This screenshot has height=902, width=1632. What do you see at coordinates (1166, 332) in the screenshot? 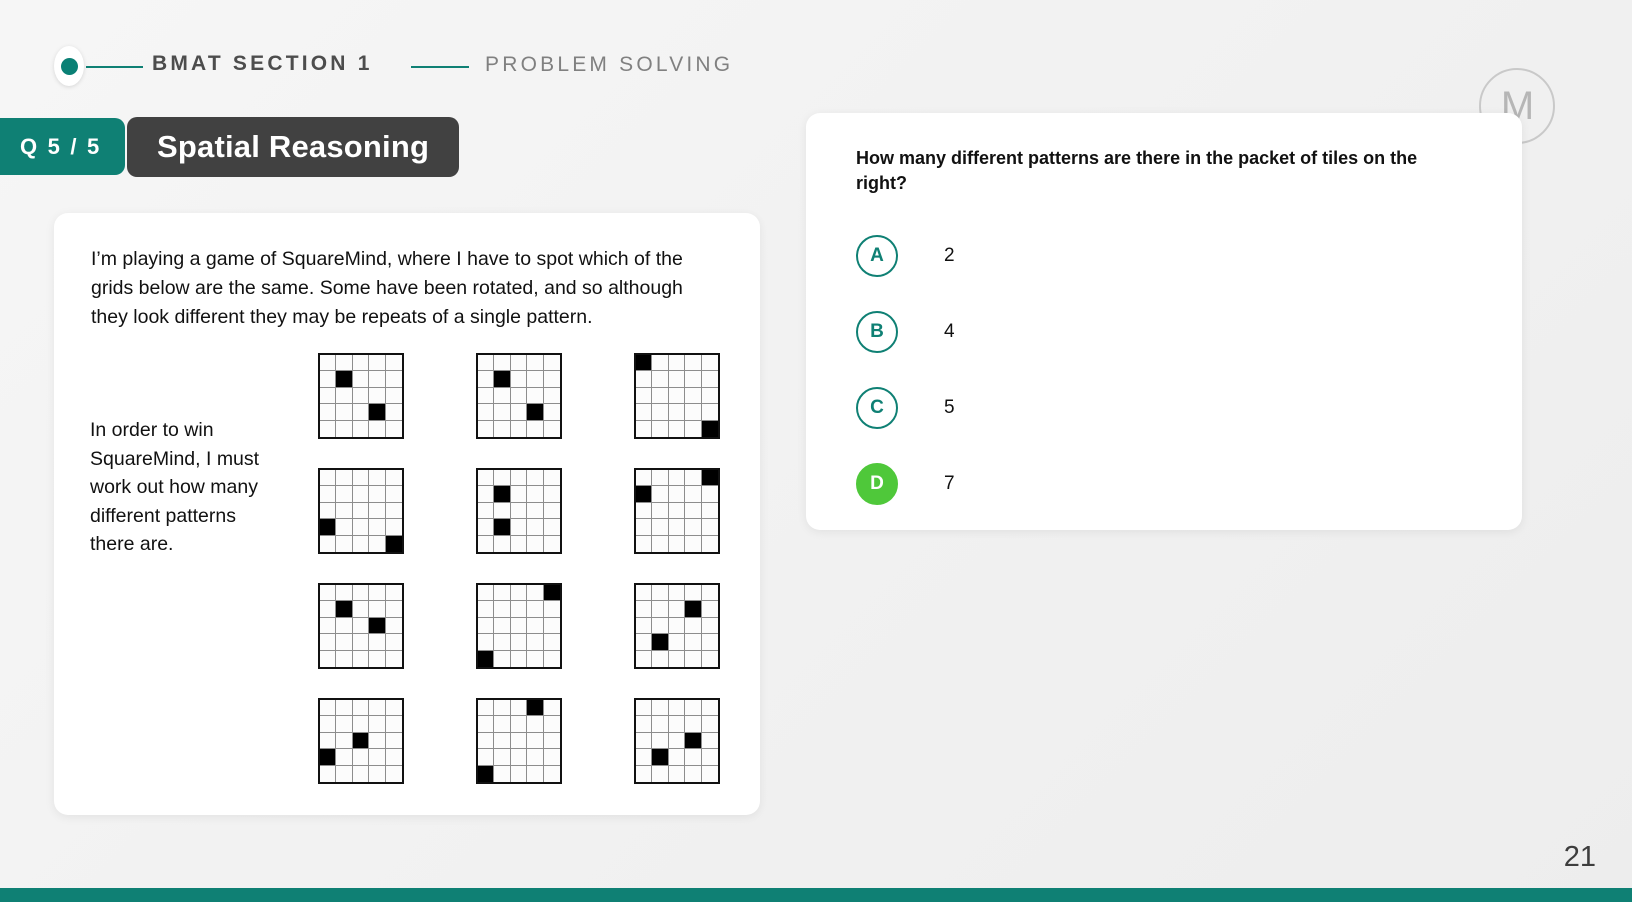
I see `answer-option-b: B4` at bounding box center [1166, 332].